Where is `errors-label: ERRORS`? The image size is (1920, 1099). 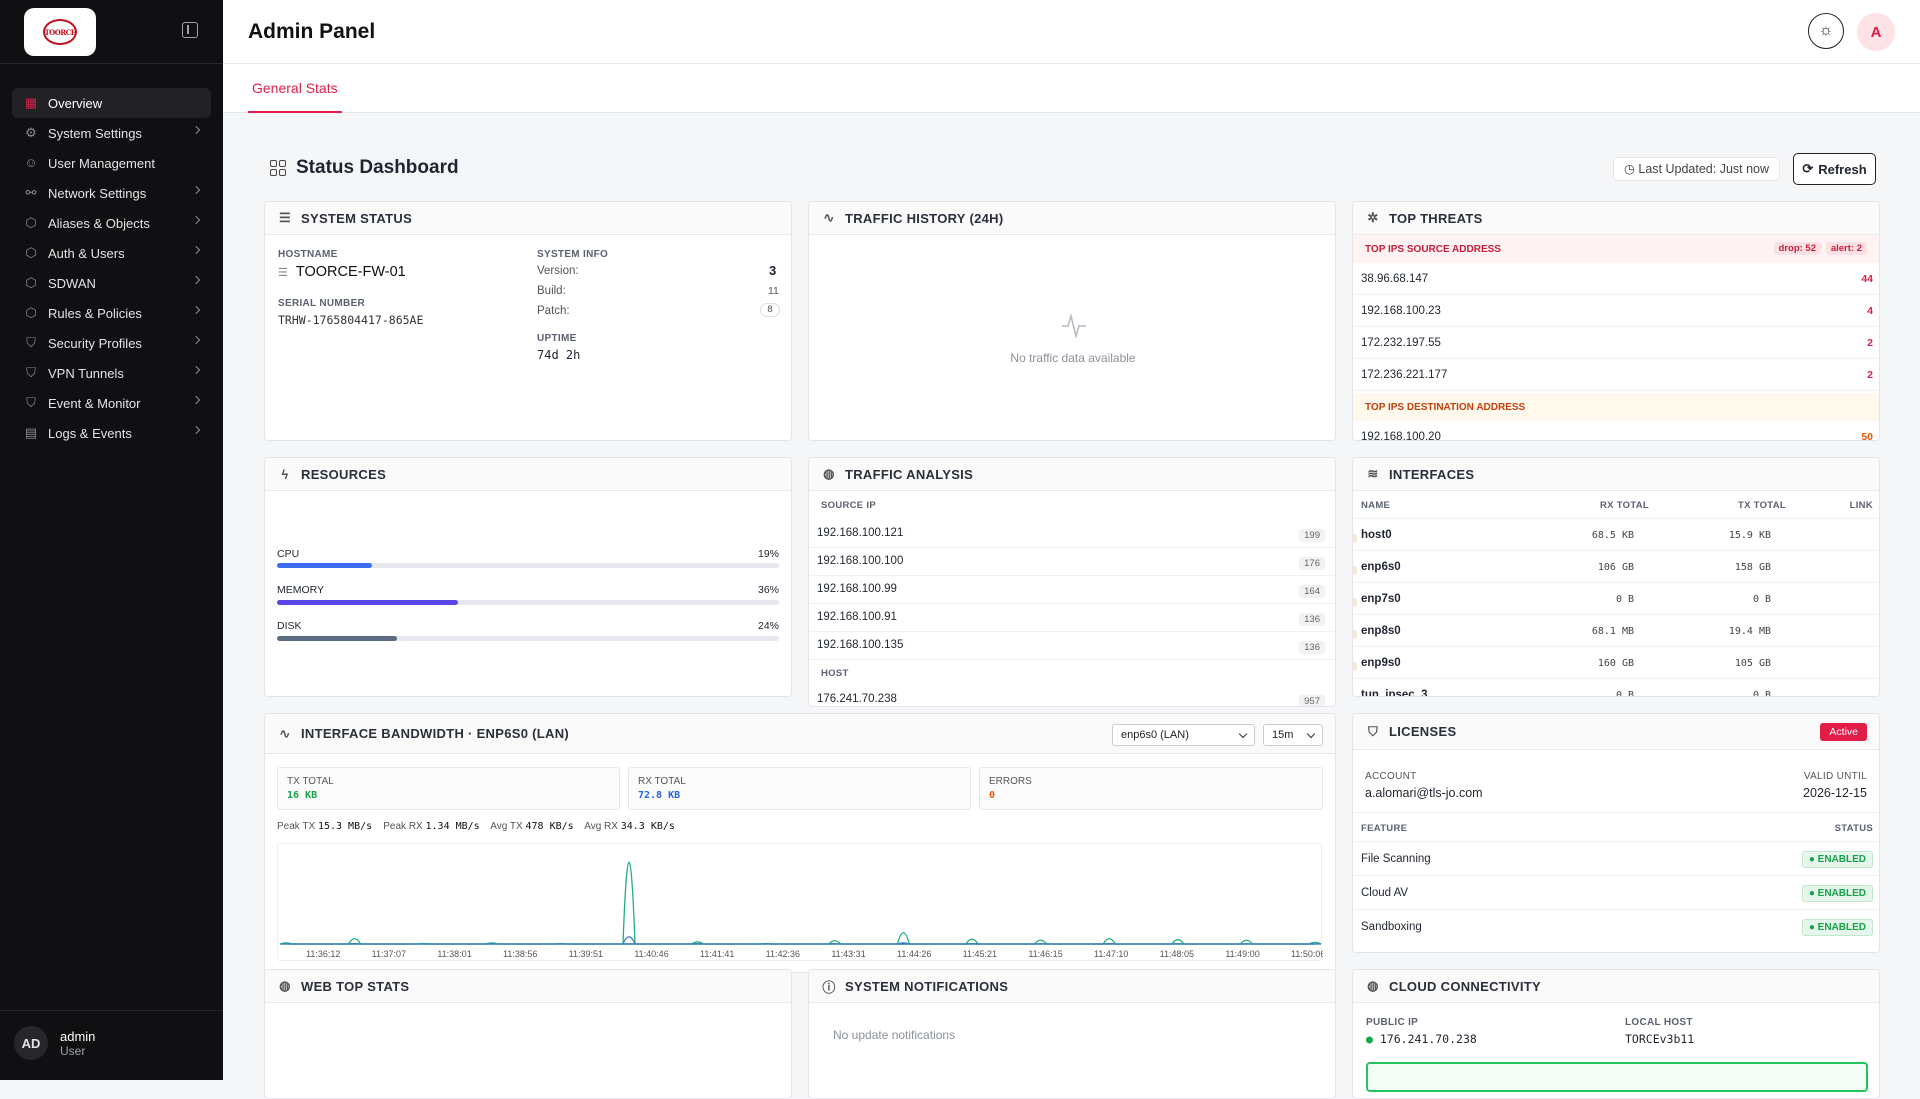 errors-label: ERRORS is located at coordinates (1010, 781).